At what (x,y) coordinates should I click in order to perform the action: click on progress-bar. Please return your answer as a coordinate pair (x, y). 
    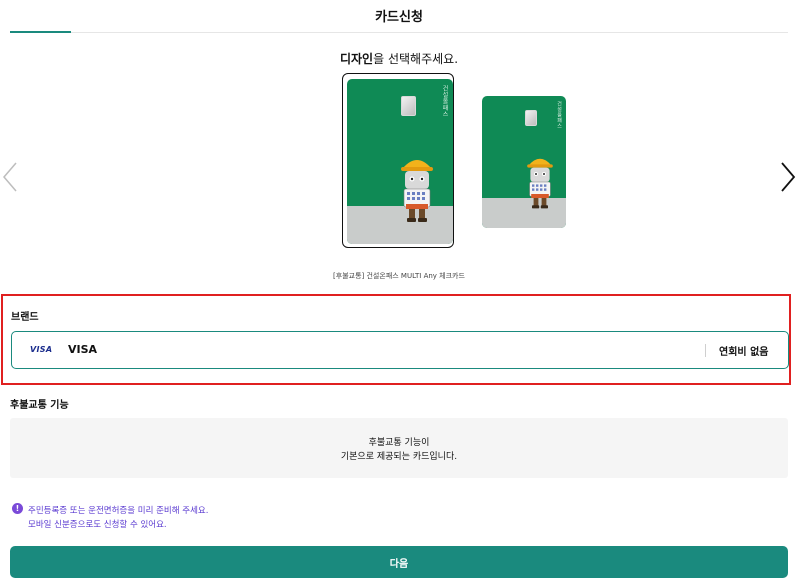
    Looking at the image, I should click on (40, 32).